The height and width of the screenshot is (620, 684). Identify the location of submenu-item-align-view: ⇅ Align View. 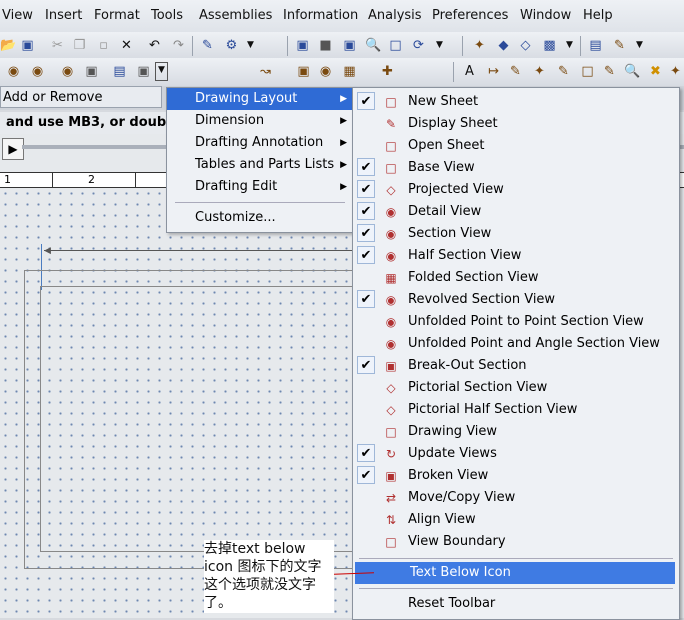
(516, 520).